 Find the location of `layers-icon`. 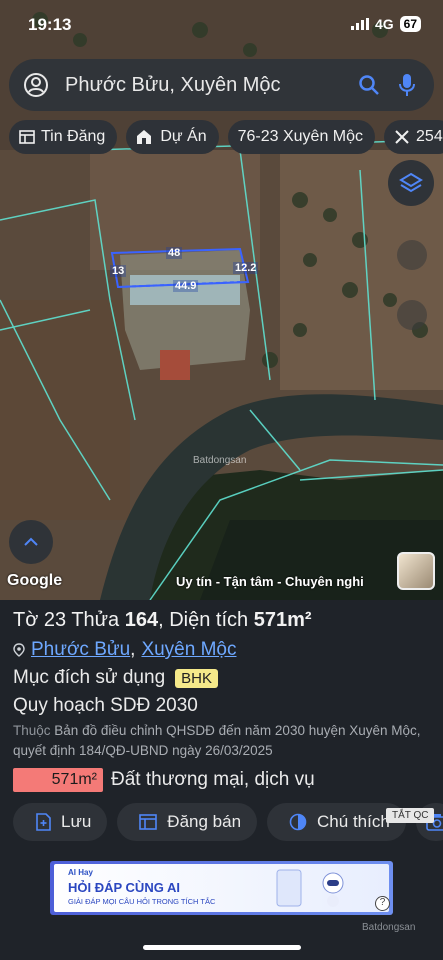

layers-icon is located at coordinates (411, 182).